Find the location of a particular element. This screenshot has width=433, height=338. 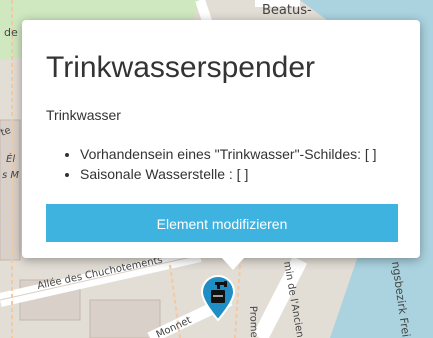

modify-element-button: Element modifizieren is located at coordinates (222, 223).